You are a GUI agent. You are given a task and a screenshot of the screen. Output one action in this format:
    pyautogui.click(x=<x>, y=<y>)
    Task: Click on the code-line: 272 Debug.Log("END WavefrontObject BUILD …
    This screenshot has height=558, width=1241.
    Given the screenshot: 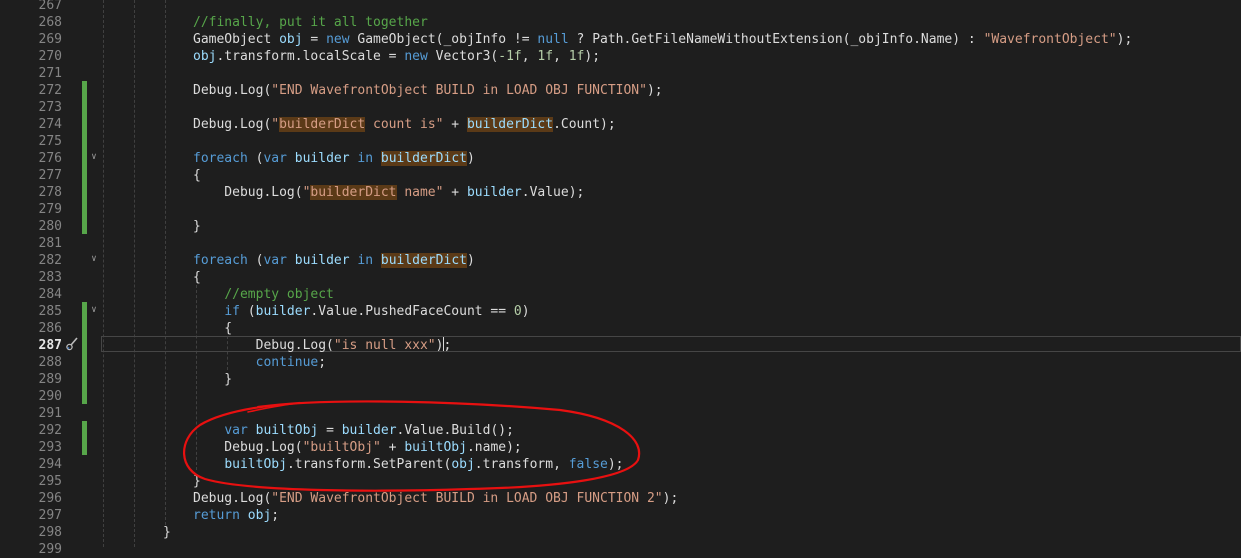 What is the action you would take?
    pyautogui.click(x=620, y=90)
    